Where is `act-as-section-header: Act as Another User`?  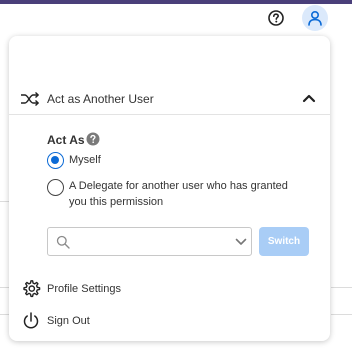 act-as-section-header: Act as Another User is located at coordinates (169, 99).